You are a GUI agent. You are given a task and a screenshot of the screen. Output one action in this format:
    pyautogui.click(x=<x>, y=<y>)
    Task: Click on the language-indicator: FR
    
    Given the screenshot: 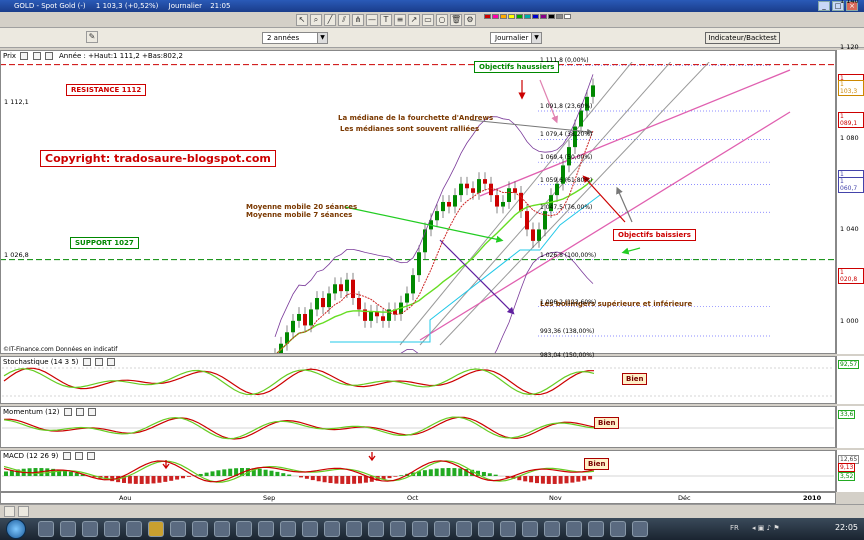 What is the action you would take?
    pyautogui.click(x=734, y=528)
    